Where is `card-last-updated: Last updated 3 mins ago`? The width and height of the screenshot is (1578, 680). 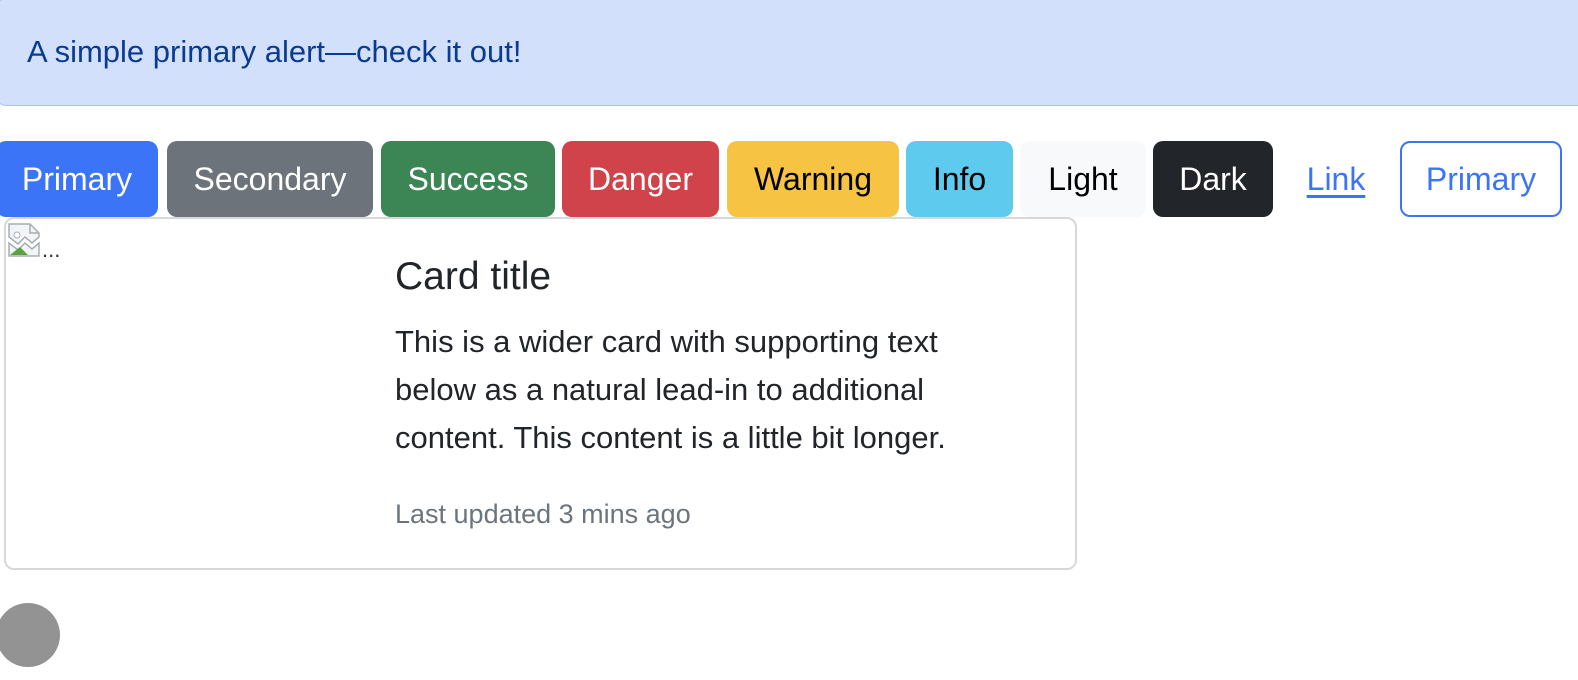
card-last-updated: Last updated 3 mins ago is located at coordinates (543, 514).